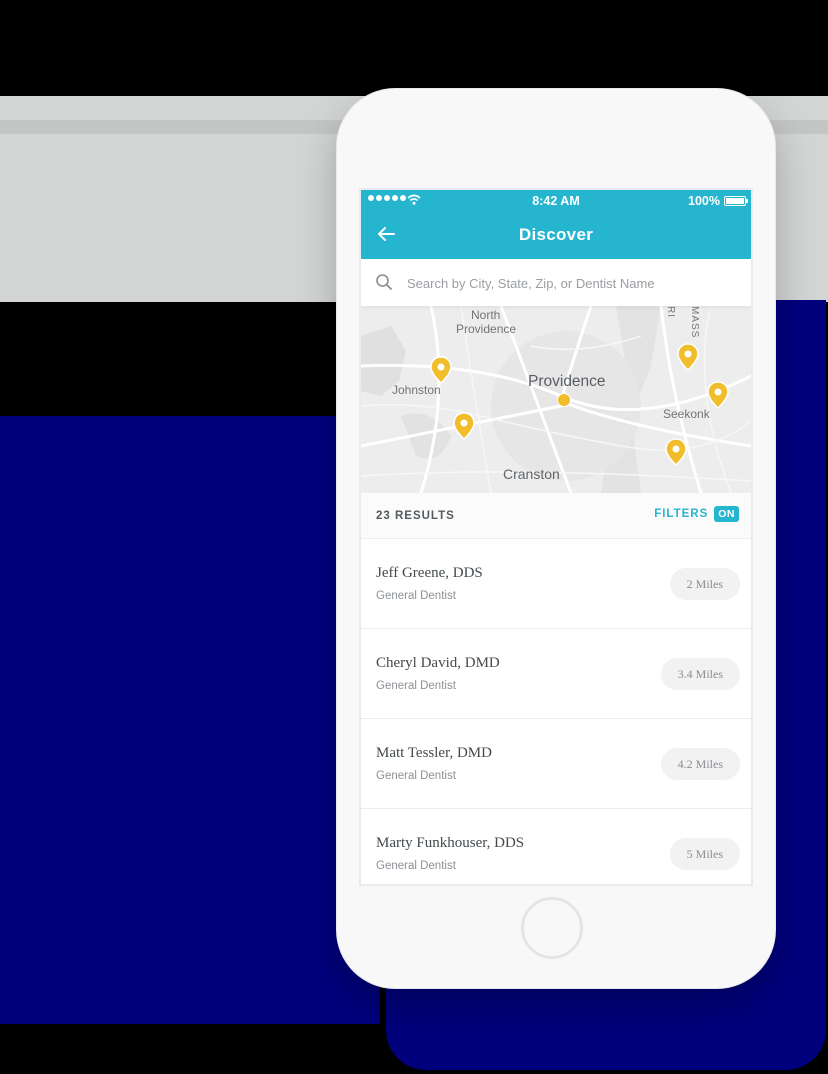 This screenshot has width=828, height=1074. Describe the element at coordinates (416, 390) in the screenshot. I see `map-label-johnston: Johnston` at that location.